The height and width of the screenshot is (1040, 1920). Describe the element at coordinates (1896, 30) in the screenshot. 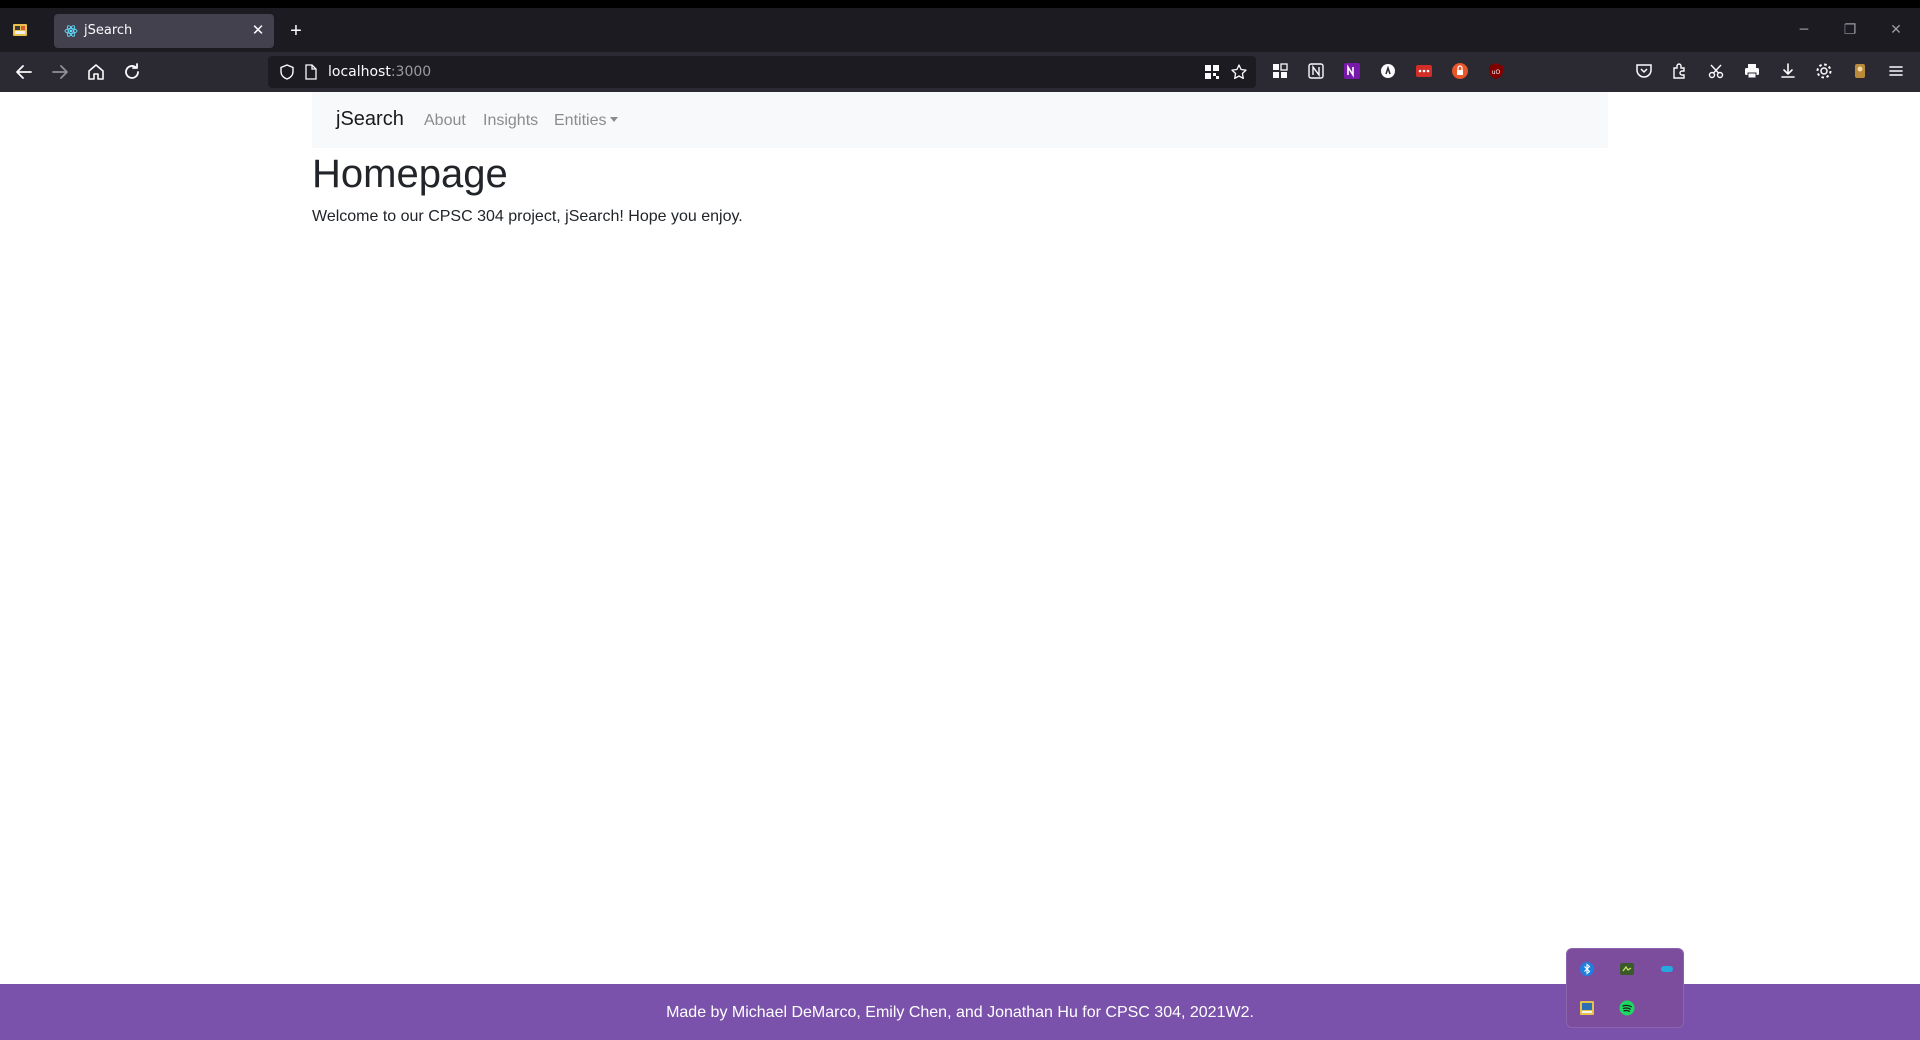

I see `close-window-button: ✕` at that location.